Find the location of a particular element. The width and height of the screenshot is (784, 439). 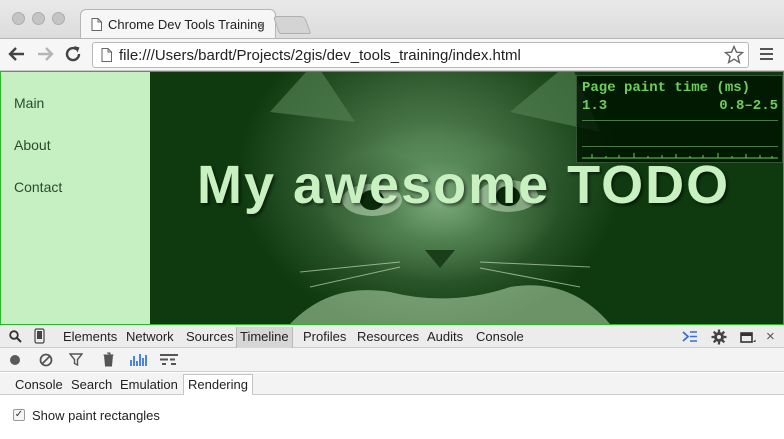

tab-profiles: Profiles is located at coordinates (324, 336).